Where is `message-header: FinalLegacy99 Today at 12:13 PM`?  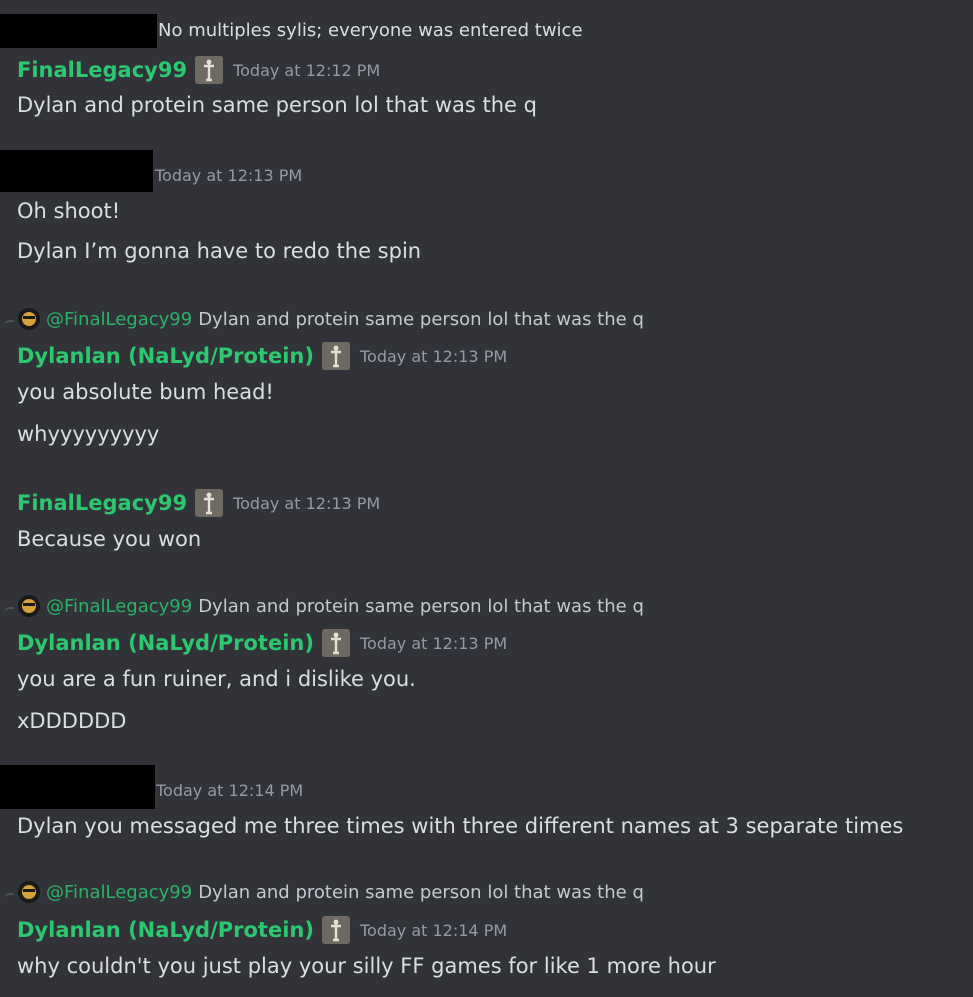 message-header: FinalLegacy99 Today at 12:13 PM is located at coordinates (198, 503).